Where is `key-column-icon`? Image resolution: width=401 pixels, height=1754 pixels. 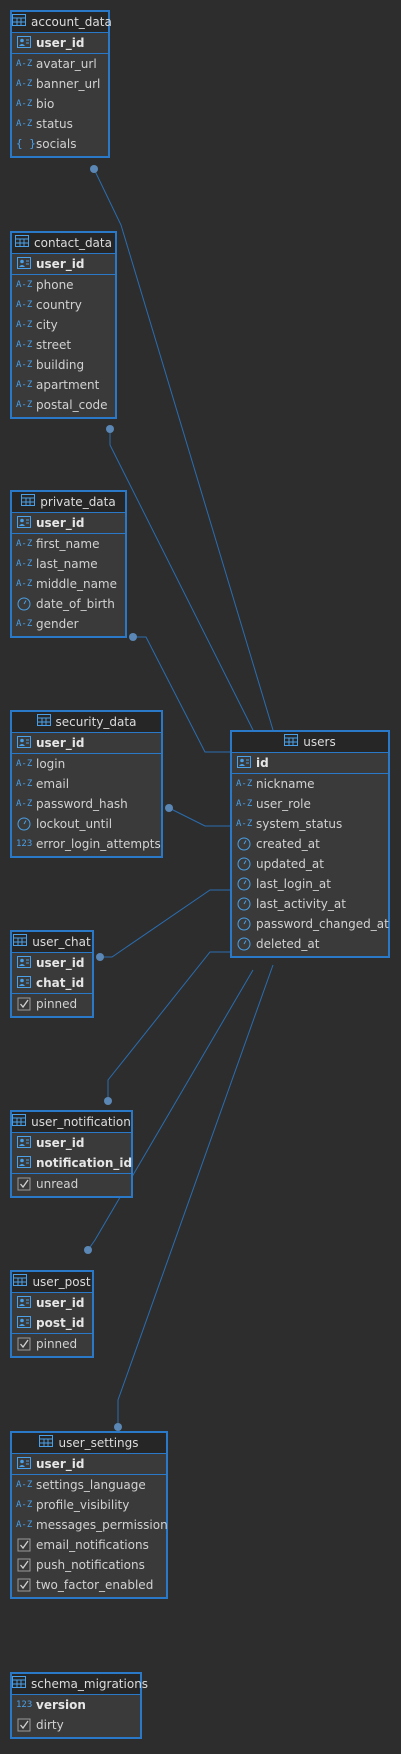
key-column-icon is located at coordinates (24, 264).